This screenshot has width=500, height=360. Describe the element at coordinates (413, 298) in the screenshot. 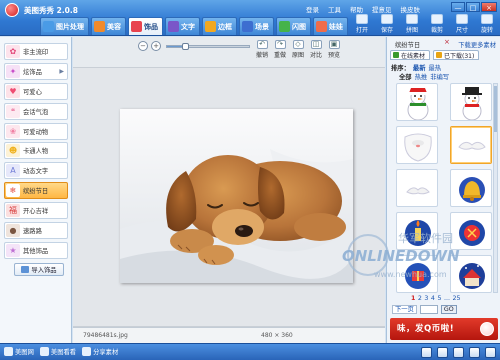

I see `page-1: 1` at that location.